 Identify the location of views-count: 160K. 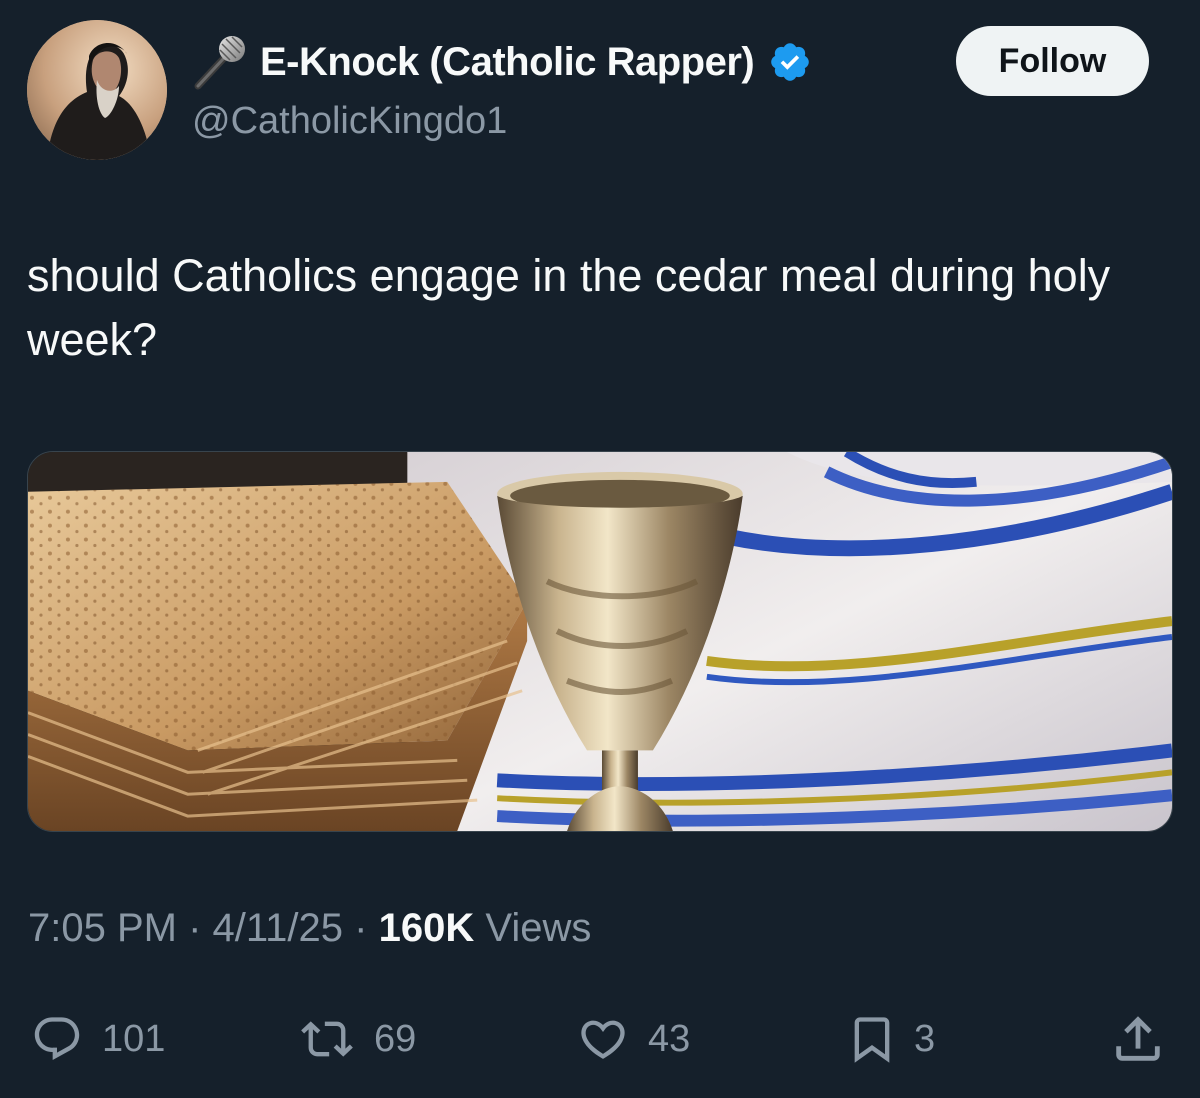
(426, 928).